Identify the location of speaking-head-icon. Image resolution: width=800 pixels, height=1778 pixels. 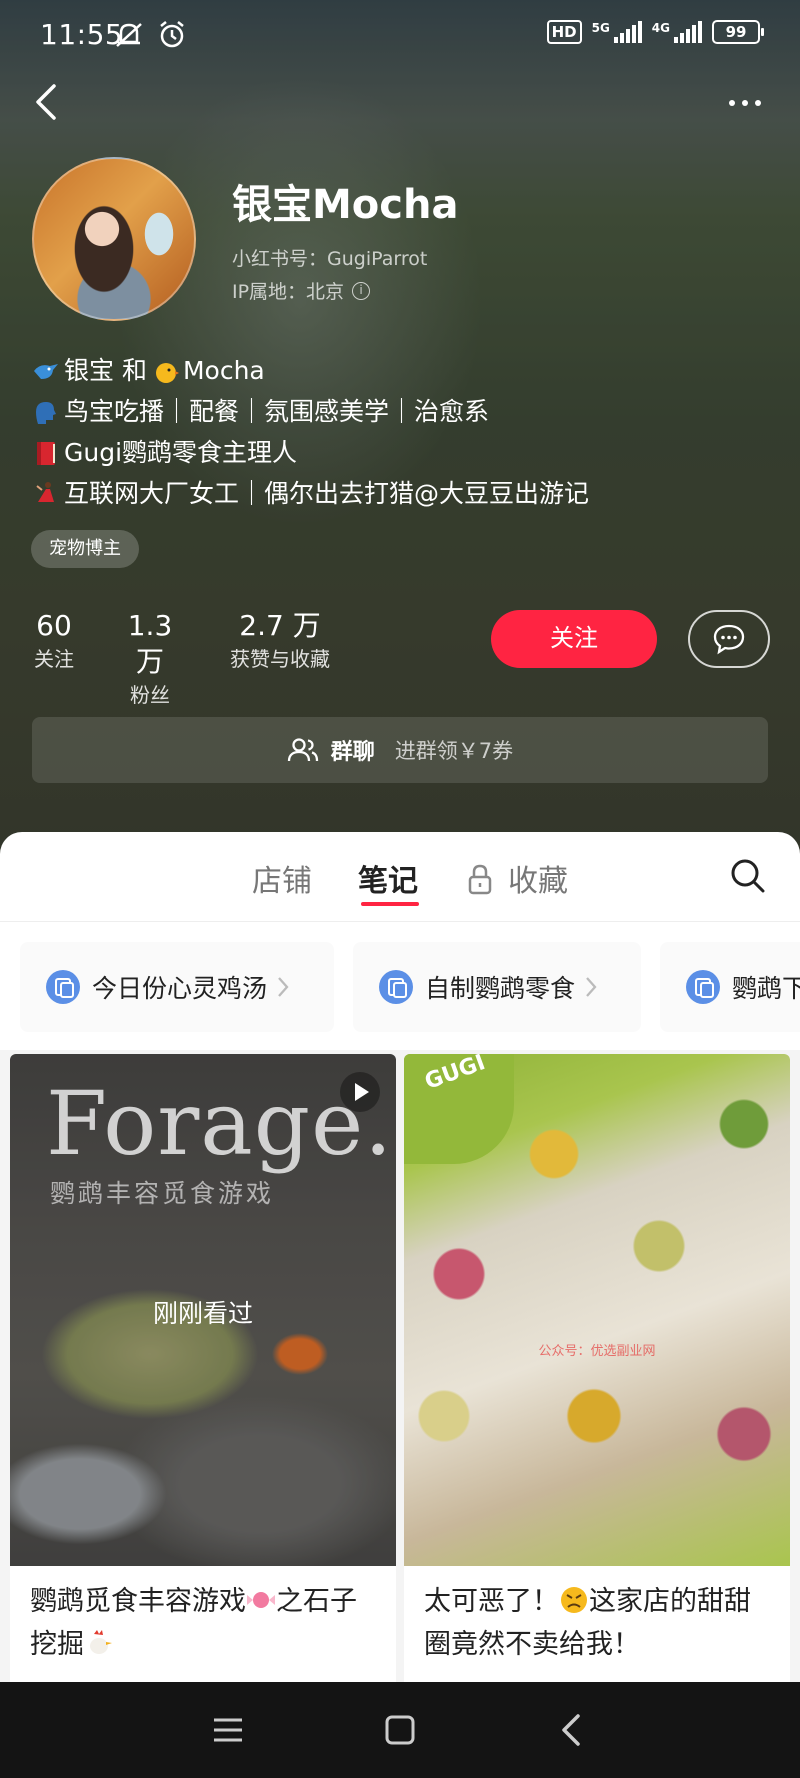
(46, 412).